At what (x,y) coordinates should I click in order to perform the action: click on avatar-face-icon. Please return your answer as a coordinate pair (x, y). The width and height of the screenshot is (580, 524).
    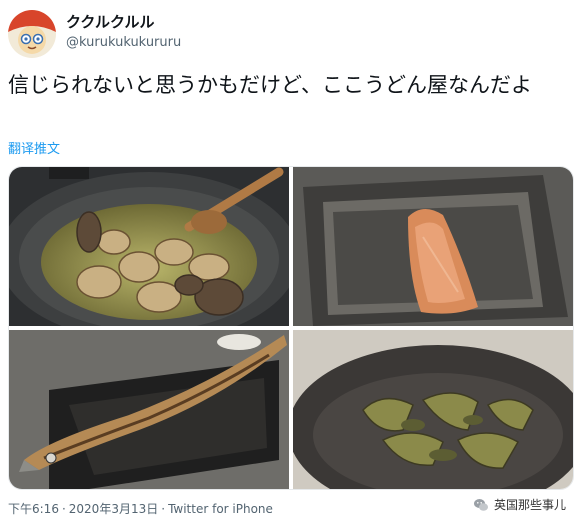
    Looking at the image, I should click on (32, 34).